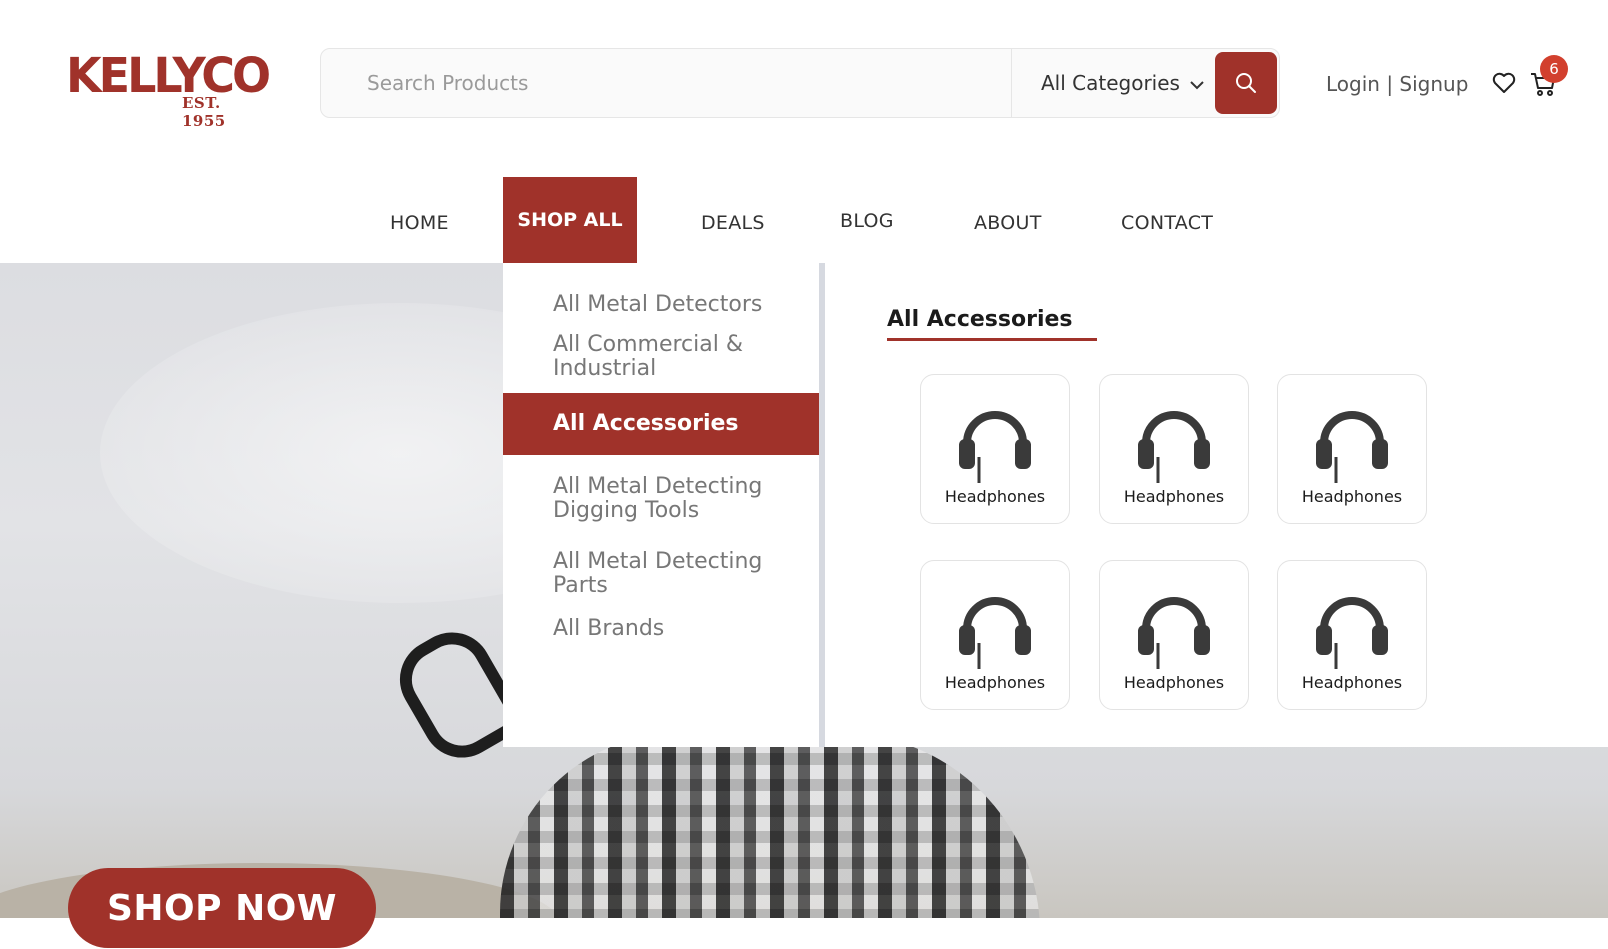 The width and height of the screenshot is (1608, 949). I want to click on category-select: All Categories, so click(1123, 83).